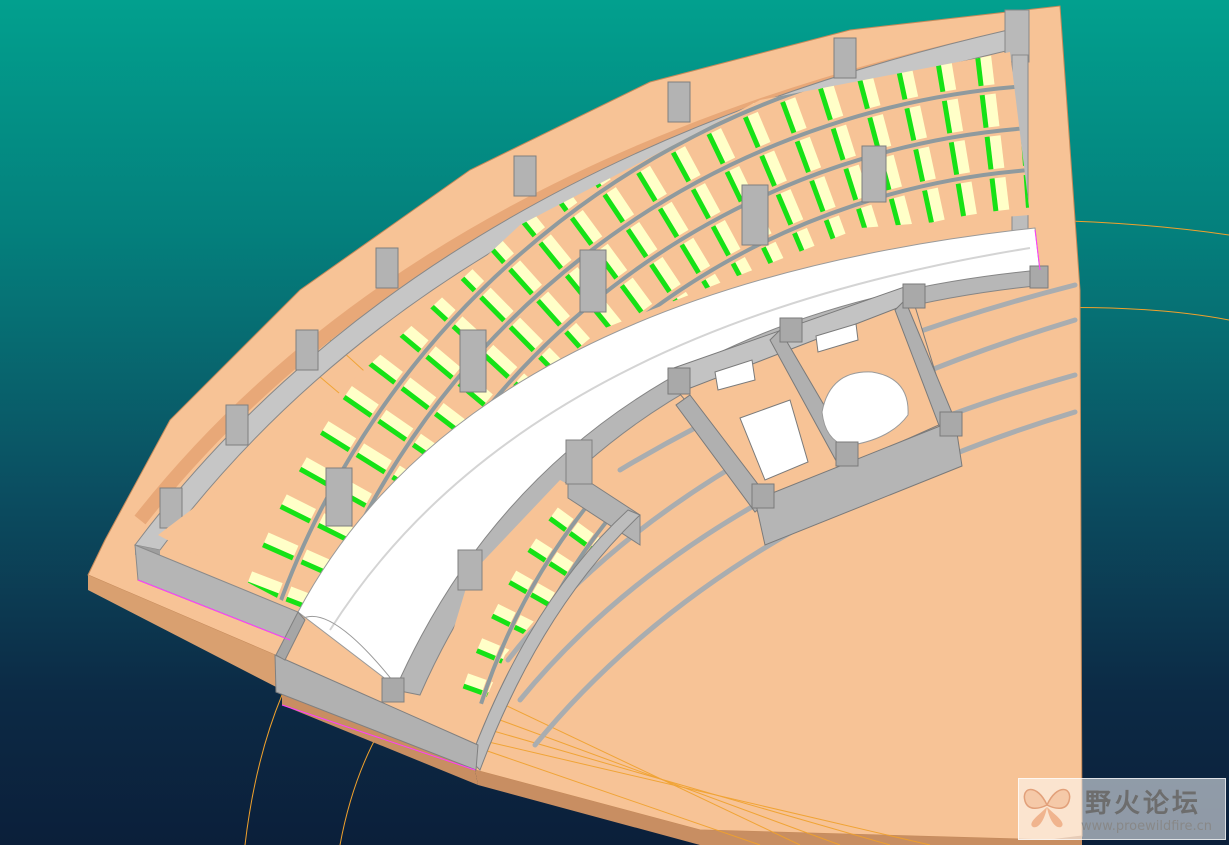  I want to click on butterfly-logo-icon, so click(1047, 808).